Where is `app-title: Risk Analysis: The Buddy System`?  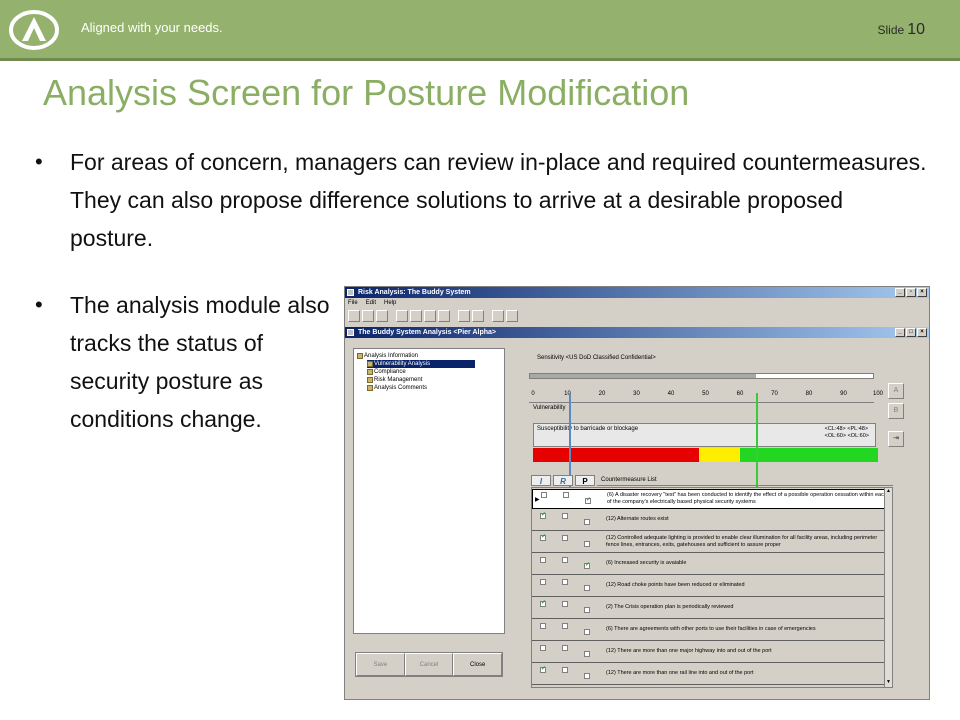
app-title: Risk Analysis: The Buddy System is located at coordinates (414, 292).